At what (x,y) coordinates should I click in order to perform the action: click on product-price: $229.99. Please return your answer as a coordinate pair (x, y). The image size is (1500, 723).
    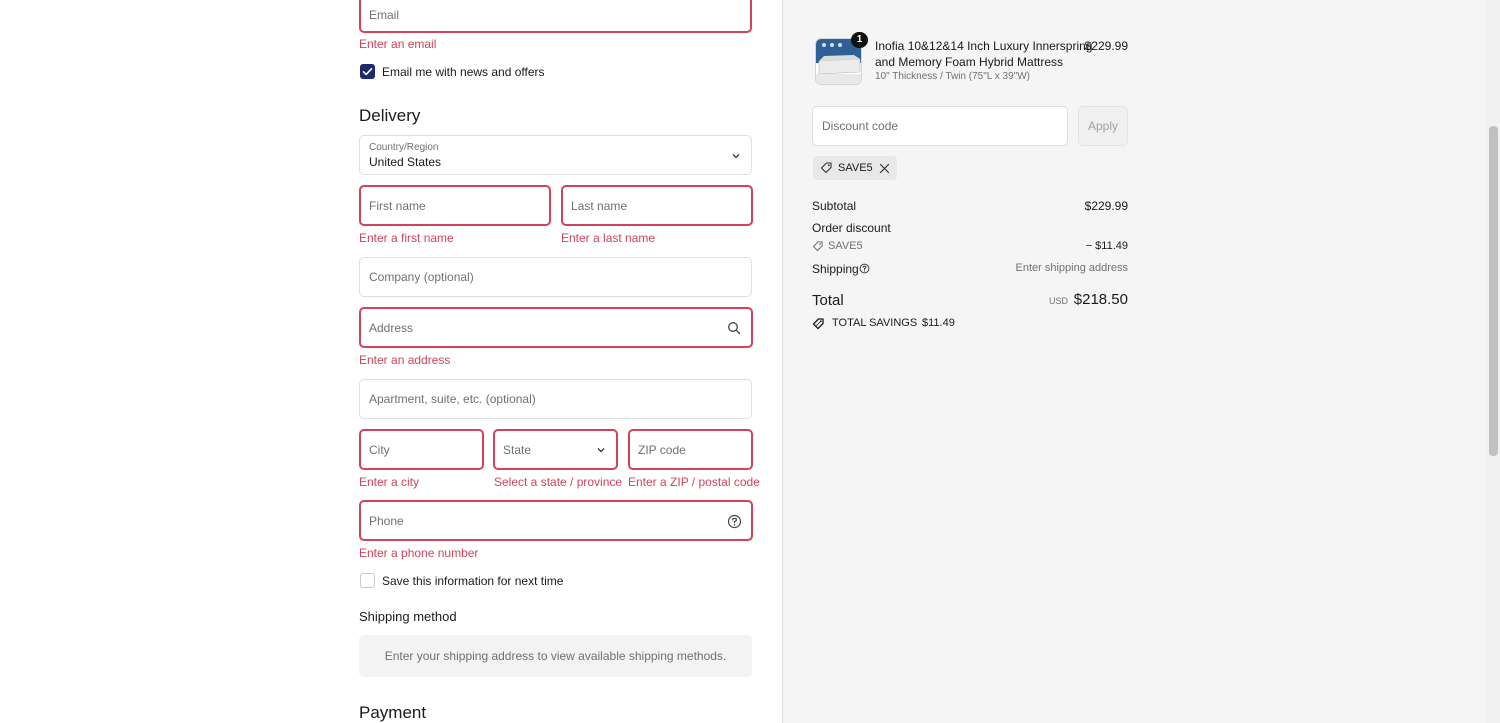
    Looking at the image, I should click on (1106, 46).